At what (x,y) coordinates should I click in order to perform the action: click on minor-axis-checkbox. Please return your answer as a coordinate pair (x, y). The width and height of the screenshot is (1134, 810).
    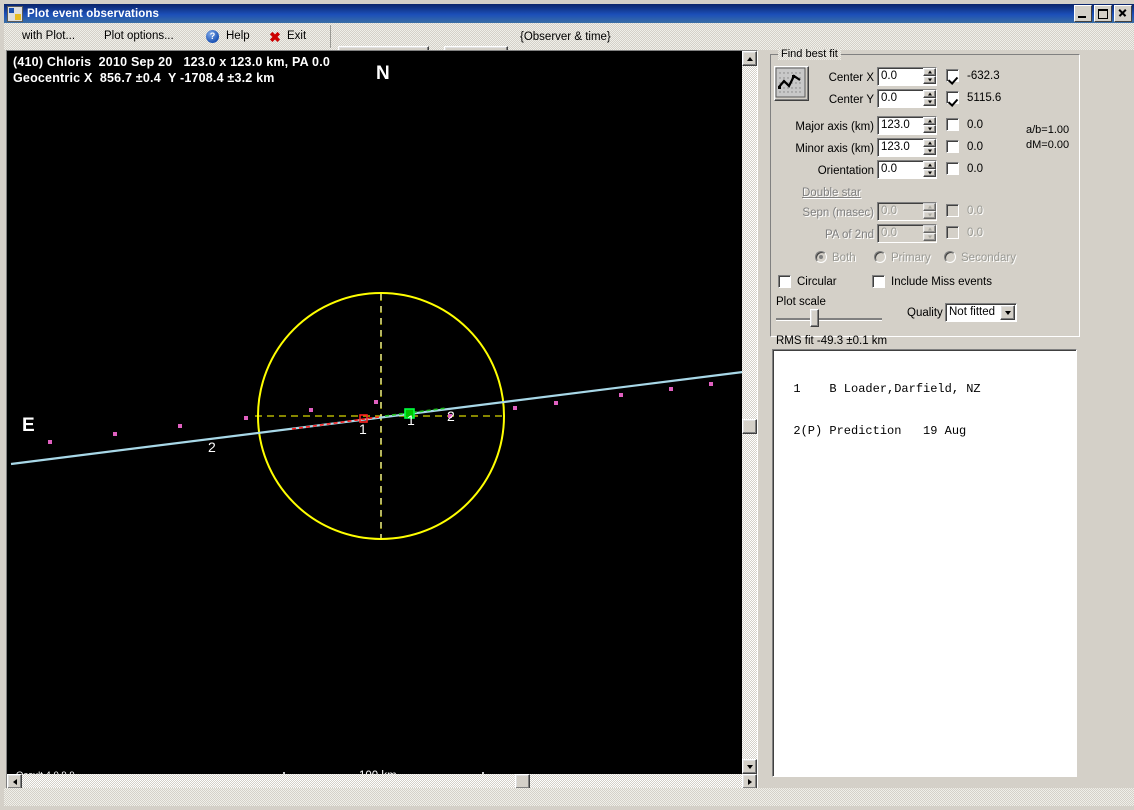
    Looking at the image, I should click on (952, 146).